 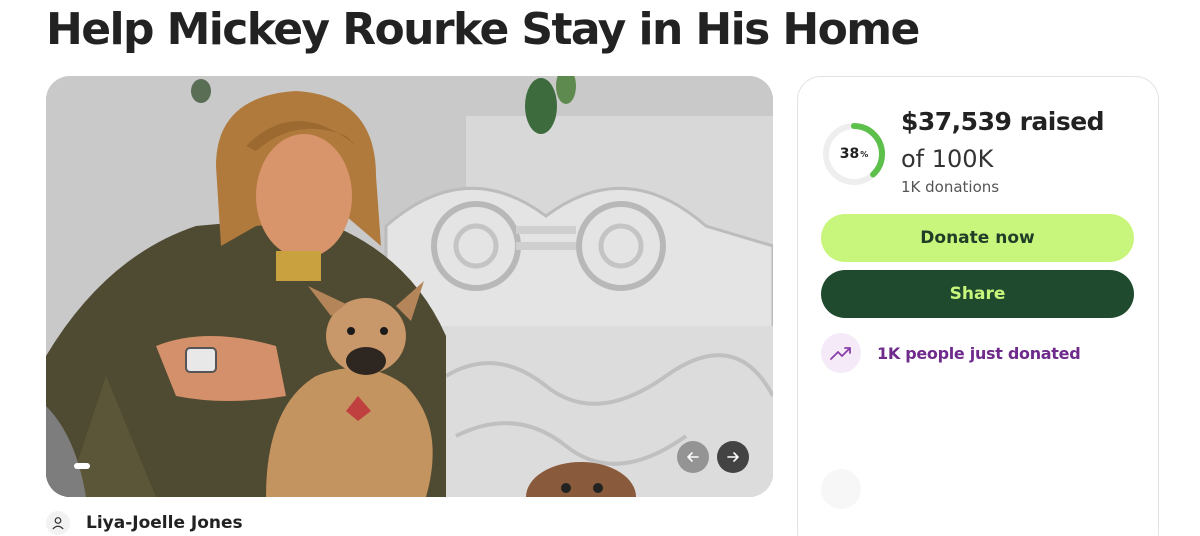 I want to click on user-icon, so click(x=58, y=523).